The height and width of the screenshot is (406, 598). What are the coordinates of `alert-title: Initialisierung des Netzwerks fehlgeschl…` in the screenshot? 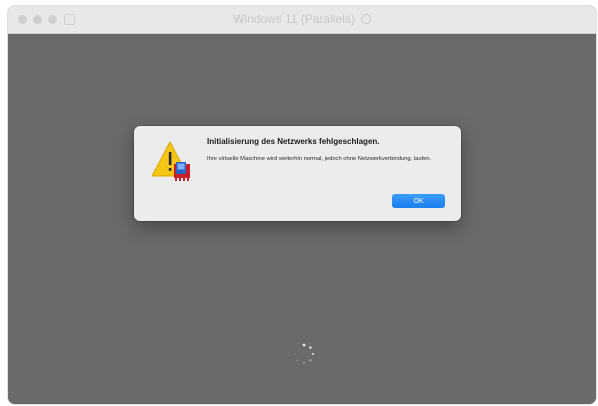 It's located at (293, 141).